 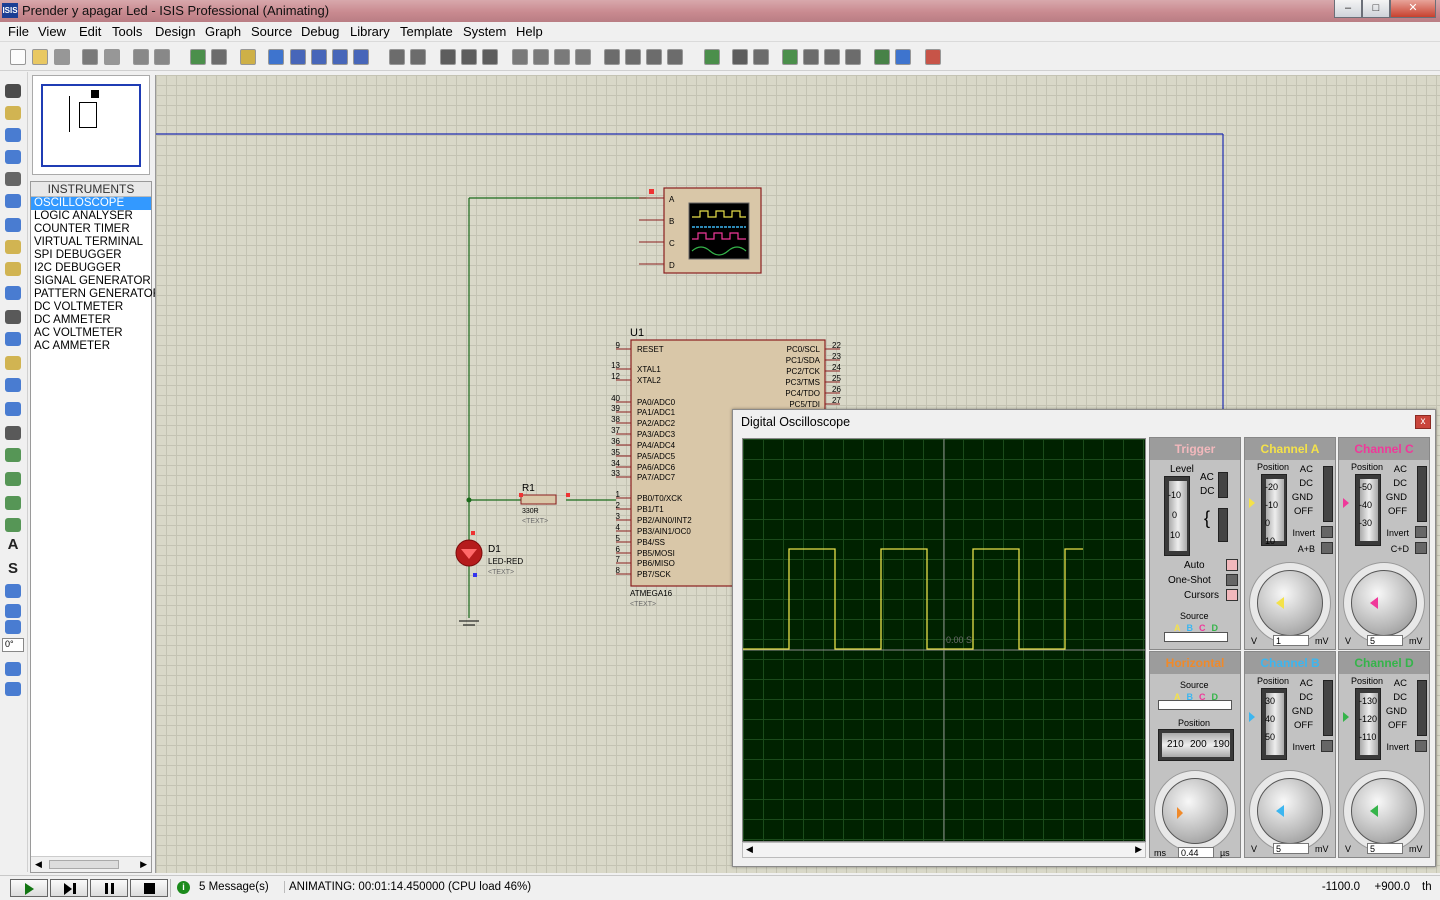 What do you see at coordinates (811, 57) in the screenshot?
I see `remove-sheet-icon` at bounding box center [811, 57].